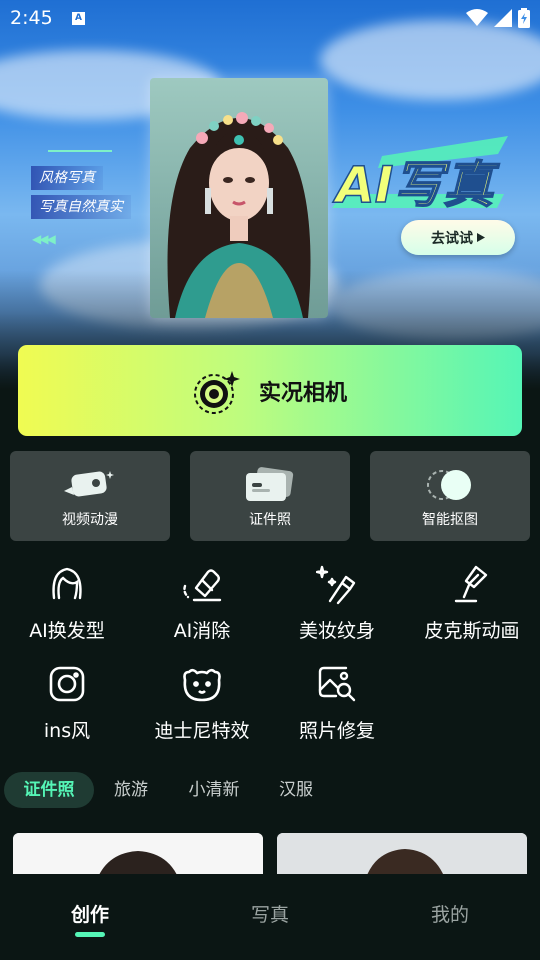 The height and width of the screenshot is (960, 540). I want to click on hero-tagline-2: 写真自然真实, so click(81, 207).